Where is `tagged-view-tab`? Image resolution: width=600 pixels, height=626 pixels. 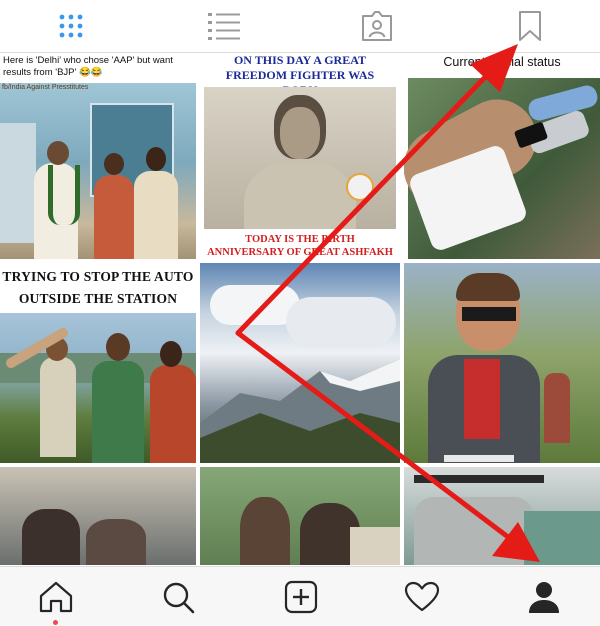 tagged-view-tab is located at coordinates (377, 26).